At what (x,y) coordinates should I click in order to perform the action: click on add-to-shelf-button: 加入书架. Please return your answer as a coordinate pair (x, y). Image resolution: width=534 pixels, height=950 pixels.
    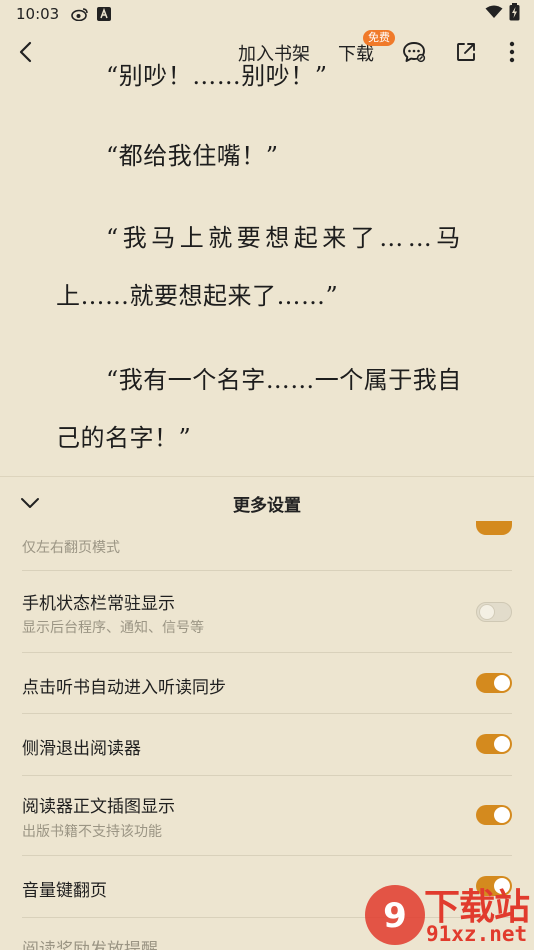
    Looking at the image, I should click on (274, 53).